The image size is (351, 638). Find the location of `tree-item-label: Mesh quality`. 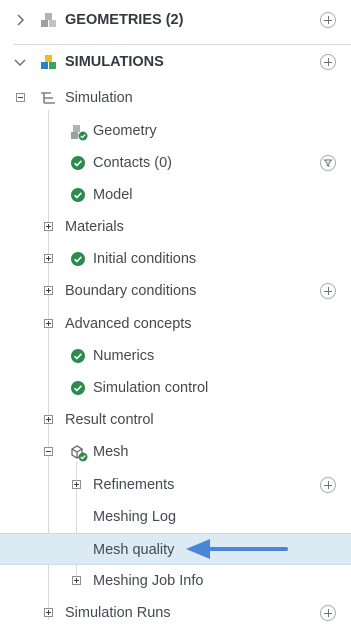

tree-item-label: Mesh quality is located at coordinates (134, 550).